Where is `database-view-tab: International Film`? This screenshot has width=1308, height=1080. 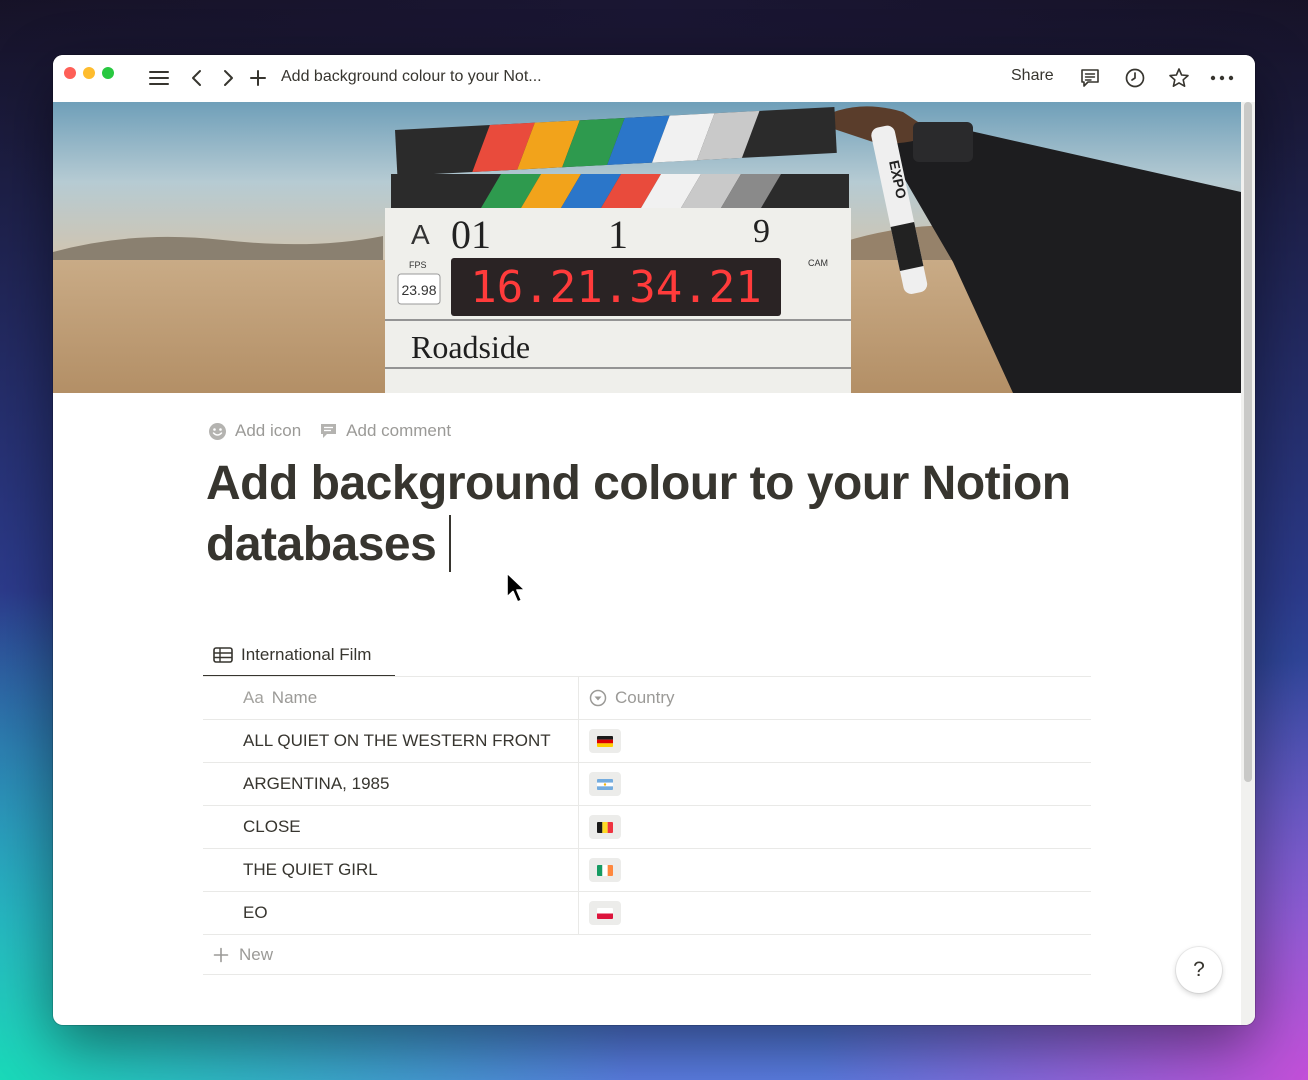
database-view-tab: International Film is located at coordinates (299, 656).